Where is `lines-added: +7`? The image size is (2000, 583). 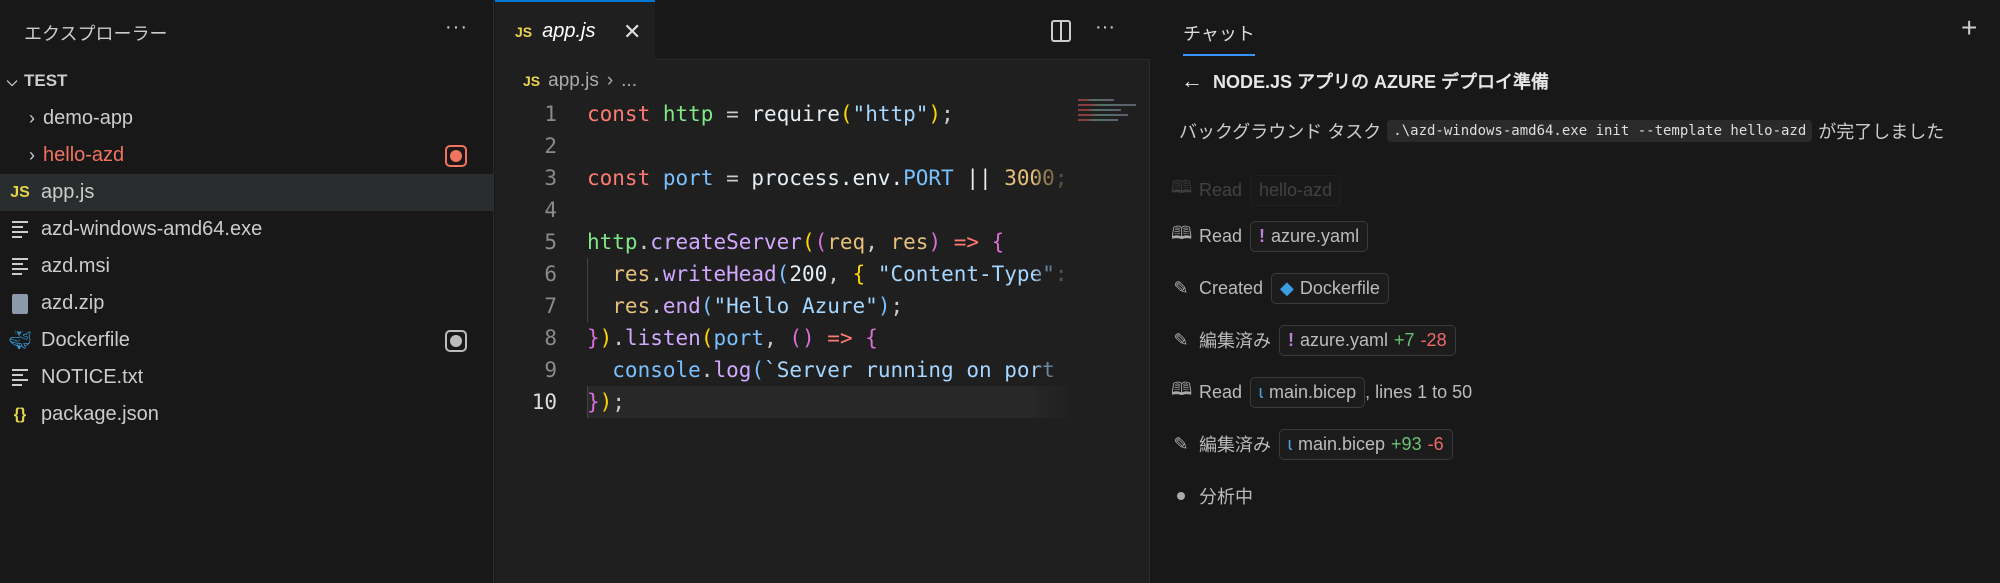
lines-added: +7 is located at coordinates (1404, 339).